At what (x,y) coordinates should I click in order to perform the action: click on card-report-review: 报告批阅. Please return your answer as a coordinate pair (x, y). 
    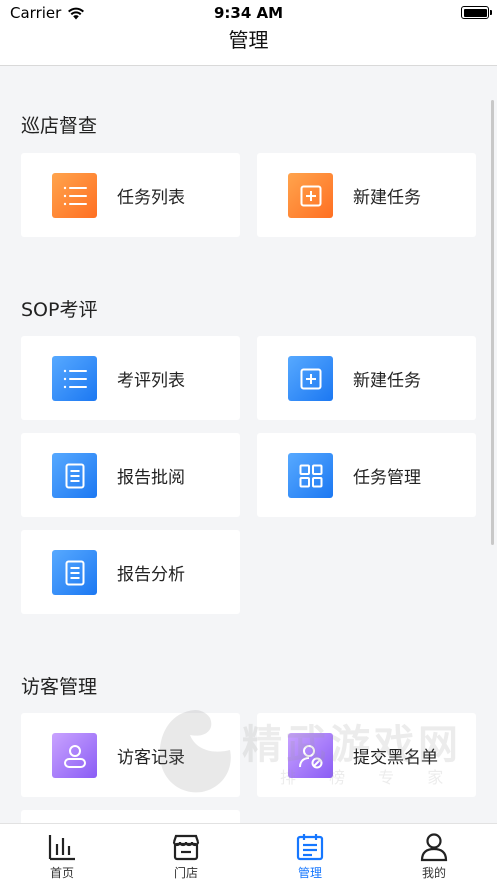
    Looking at the image, I should click on (130, 475).